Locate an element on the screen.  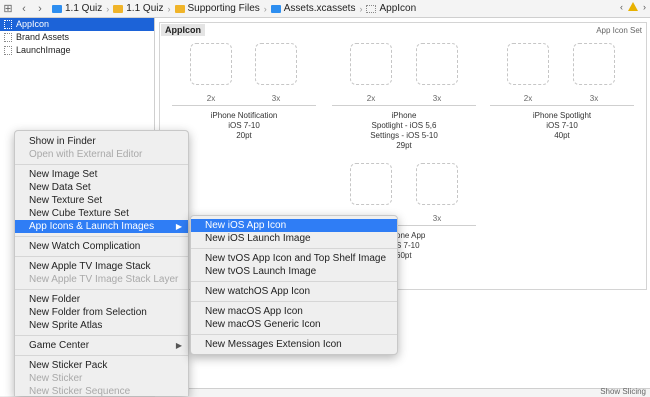
chevron-right-icon: › is located at coordinates (644, 7).